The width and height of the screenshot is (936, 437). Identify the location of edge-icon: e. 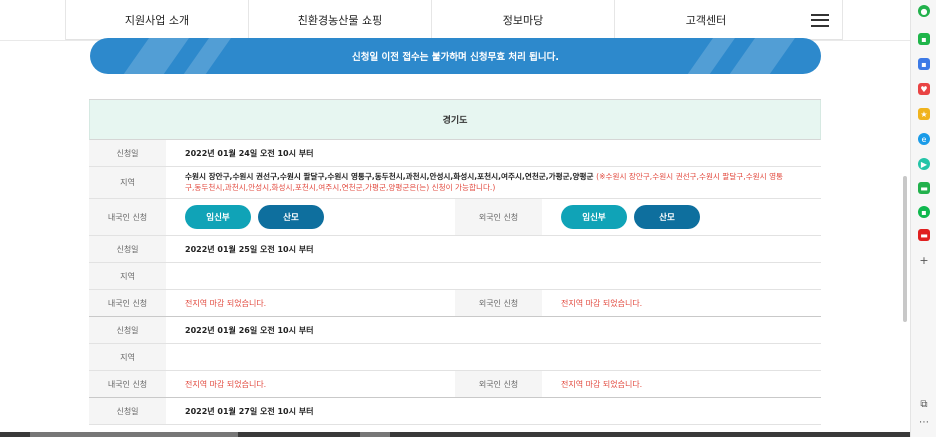
(924, 139).